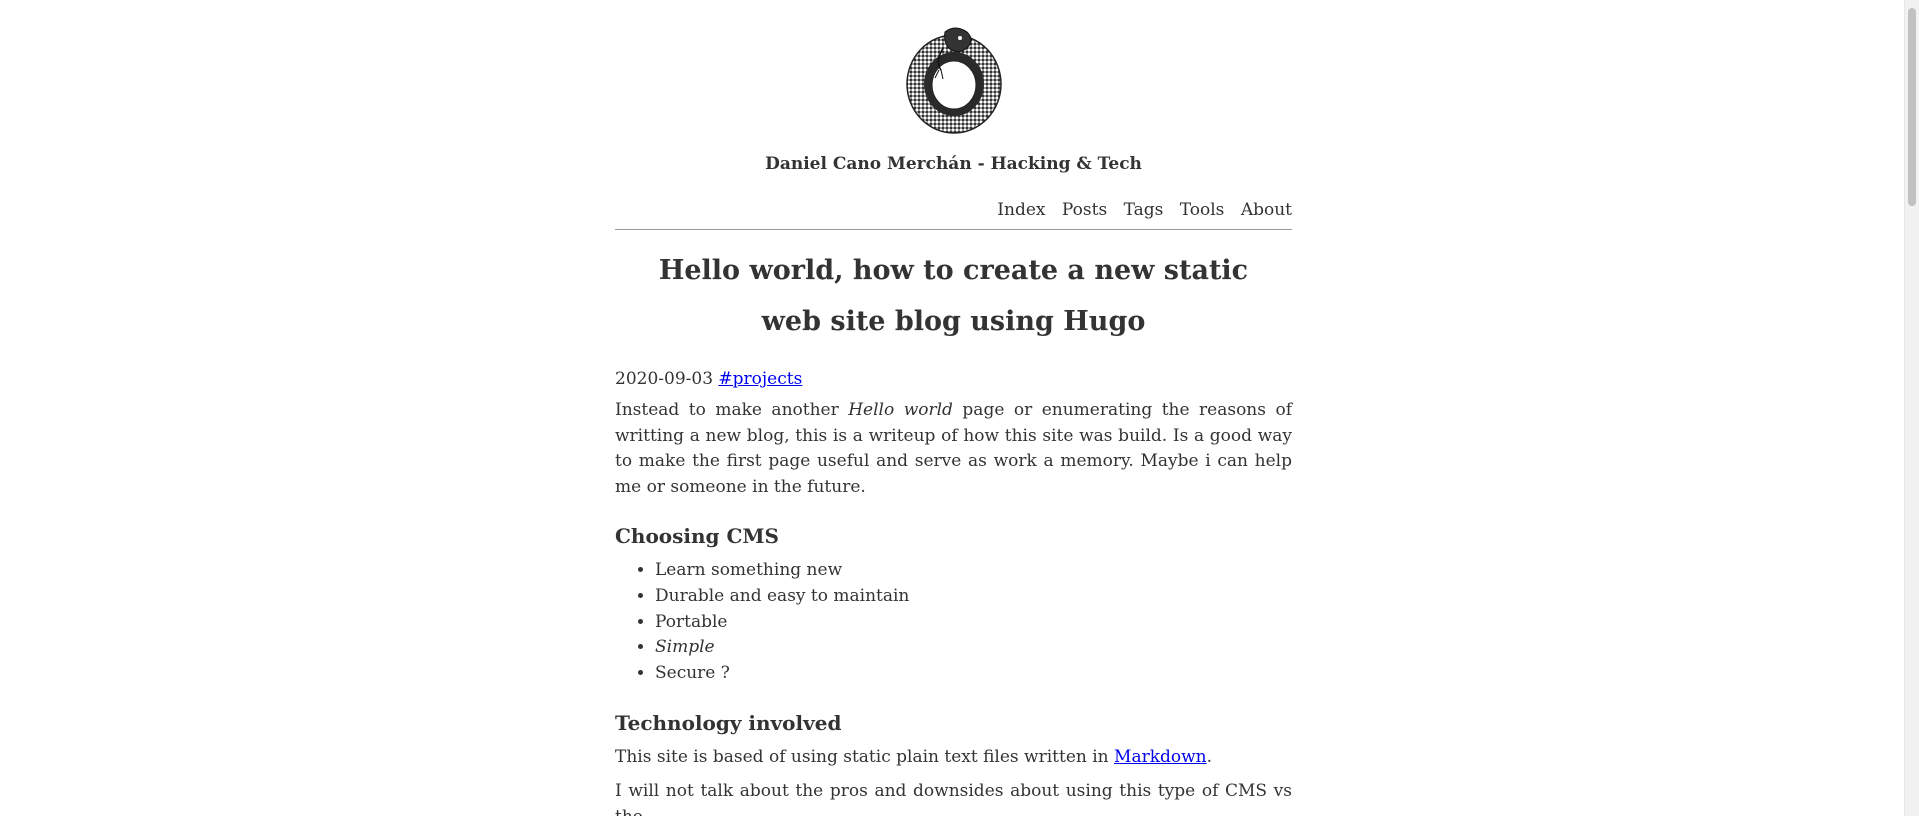 This screenshot has height=816, width=1919. Describe the element at coordinates (728, 722) in the screenshot. I see `section-heading-technology: Technology involved` at that location.